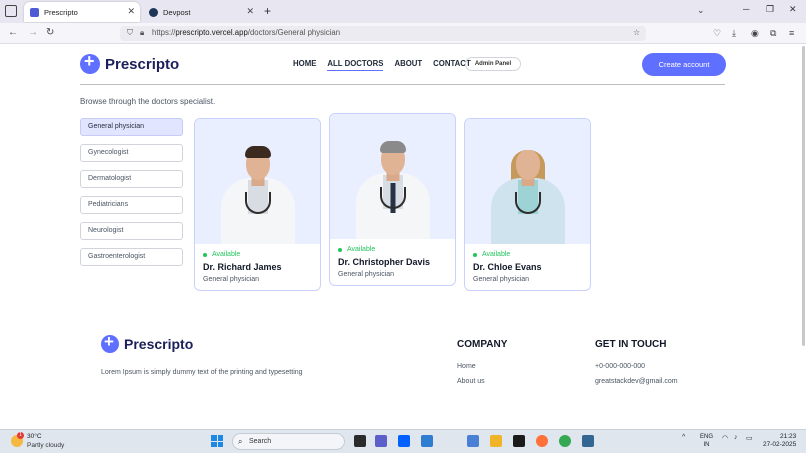  I want to click on nav-about: ABOUT, so click(408, 65).